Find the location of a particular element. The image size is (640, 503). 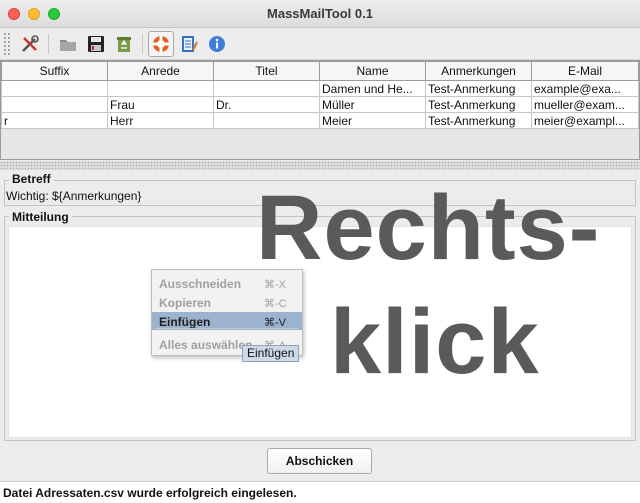

column-header-anrede: Anrede is located at coordinates (160, 71).